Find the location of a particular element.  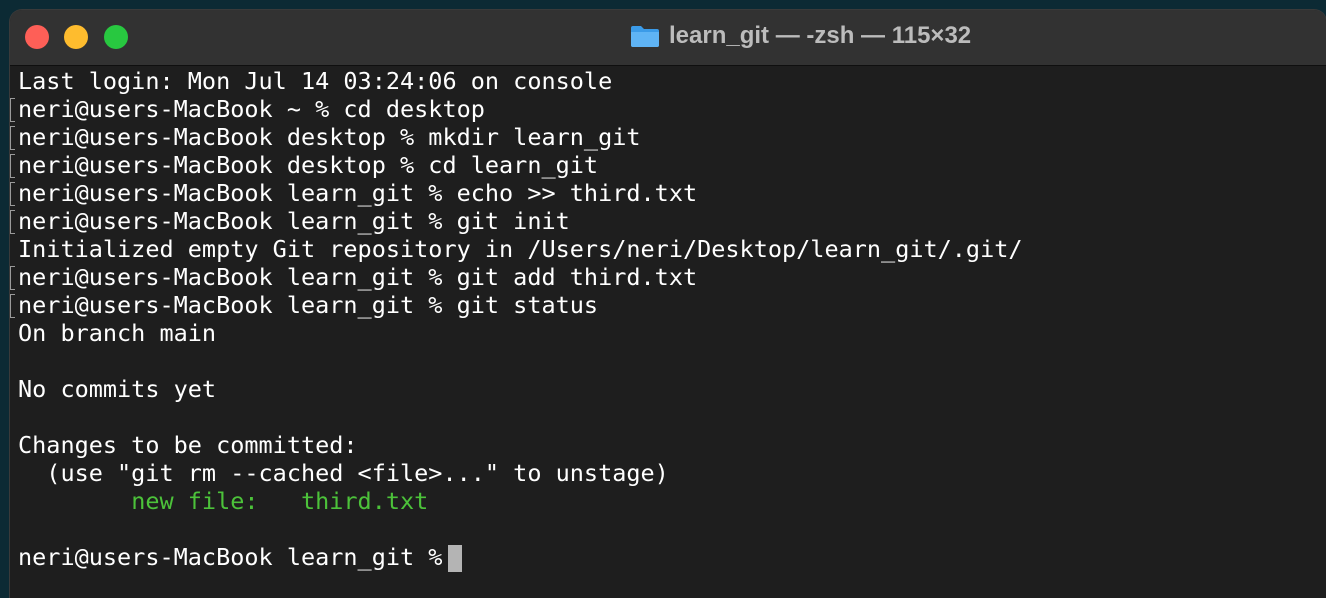

terminal-line: neri@users-MacBook ~ % cd desktop is located at coordinates (668, 109).